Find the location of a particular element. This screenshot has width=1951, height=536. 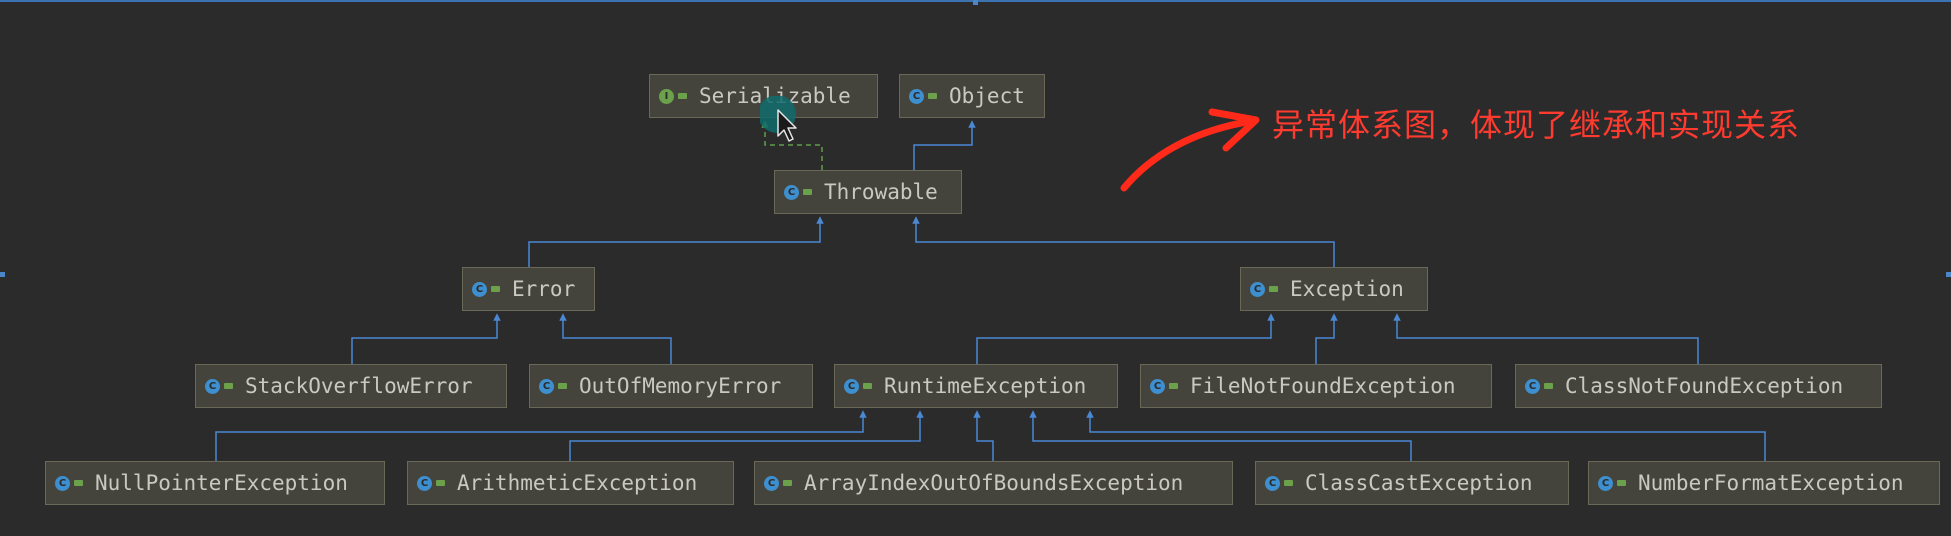

edge-numberformatexception-extends-runtimeexception is located at coordinates (1426, 435).